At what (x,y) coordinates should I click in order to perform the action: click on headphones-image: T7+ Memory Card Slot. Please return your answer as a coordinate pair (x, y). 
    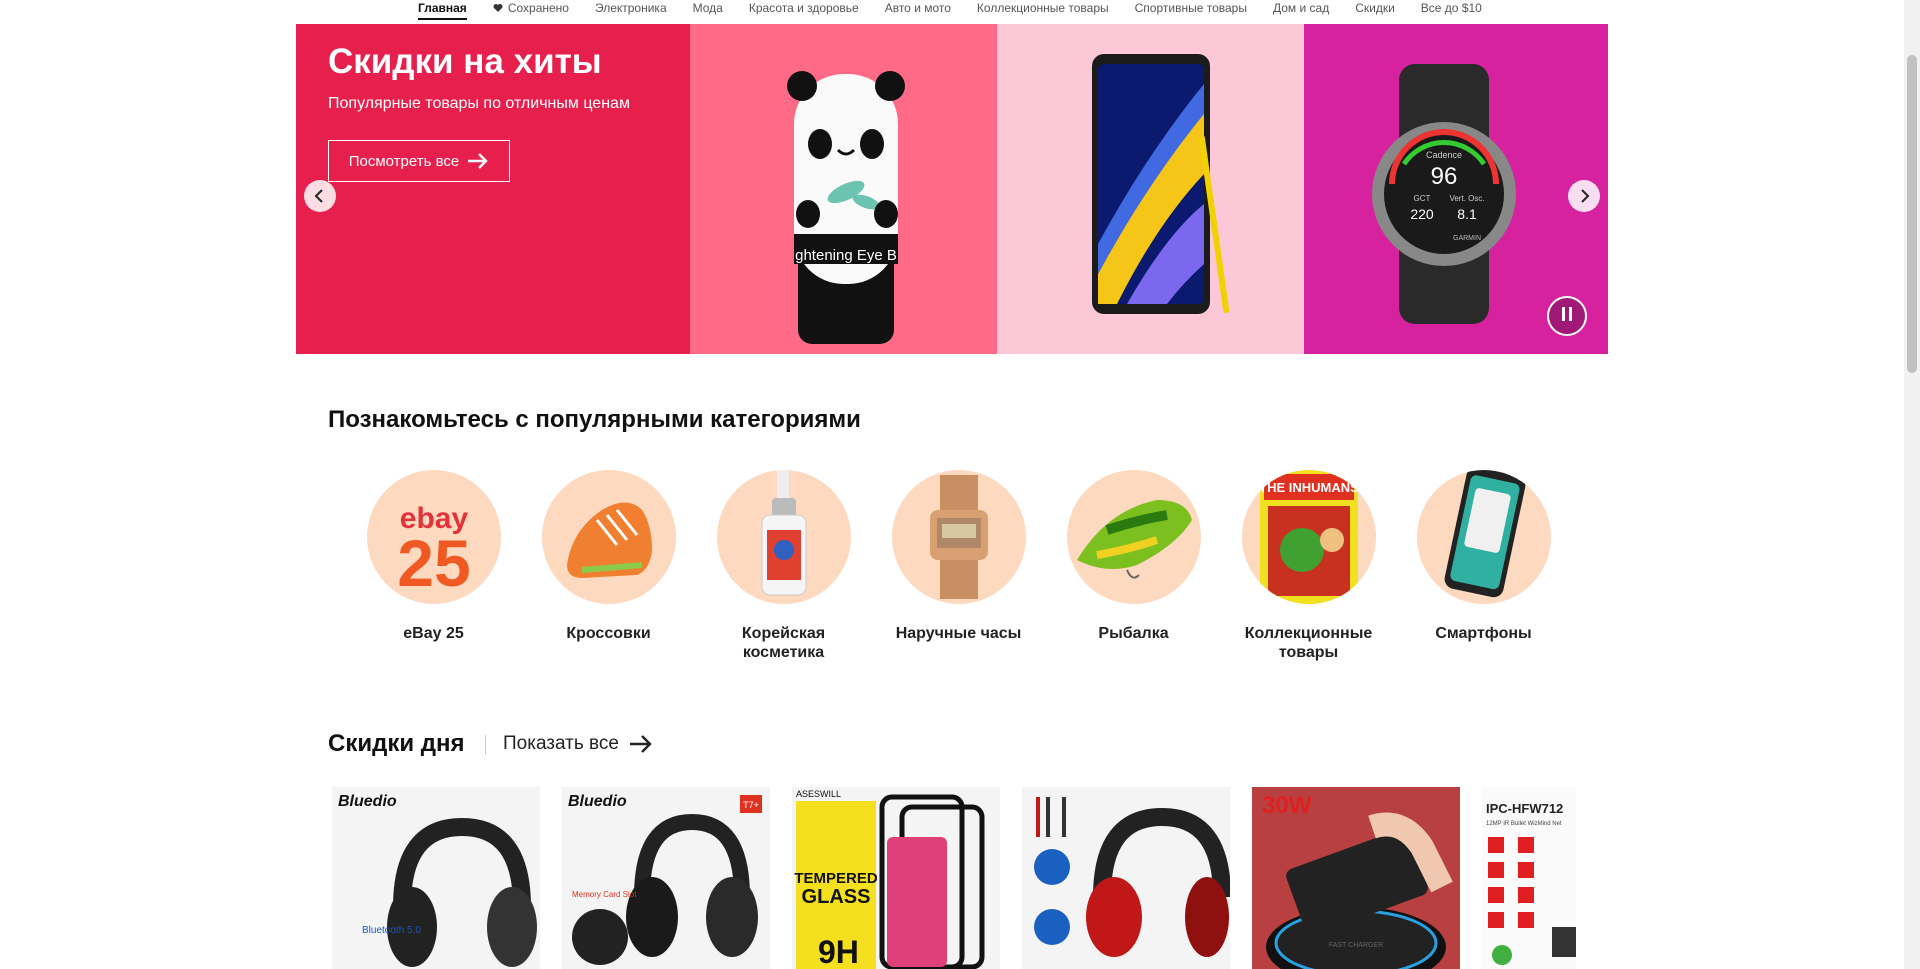
    Looking at the image, I should click on (667, 880).